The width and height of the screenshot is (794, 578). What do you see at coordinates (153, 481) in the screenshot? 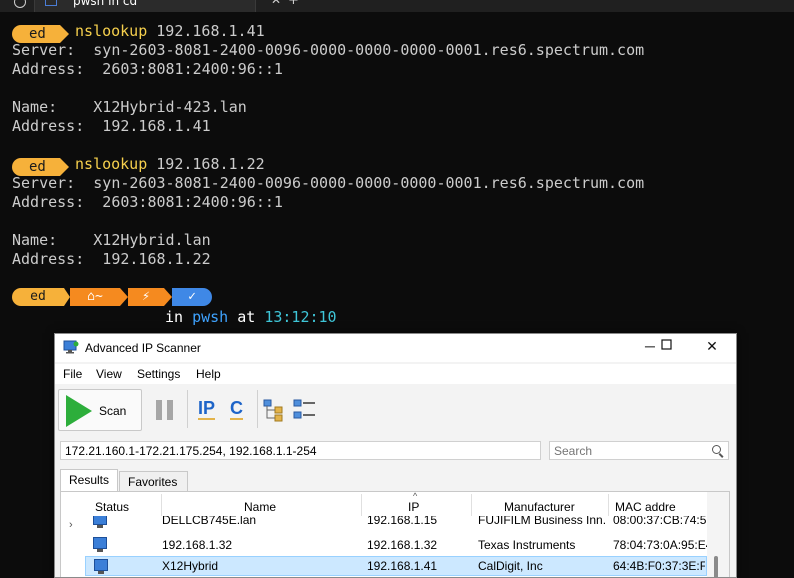
I see `tab-favorites: Favorites` at bounding box center [153, 481].